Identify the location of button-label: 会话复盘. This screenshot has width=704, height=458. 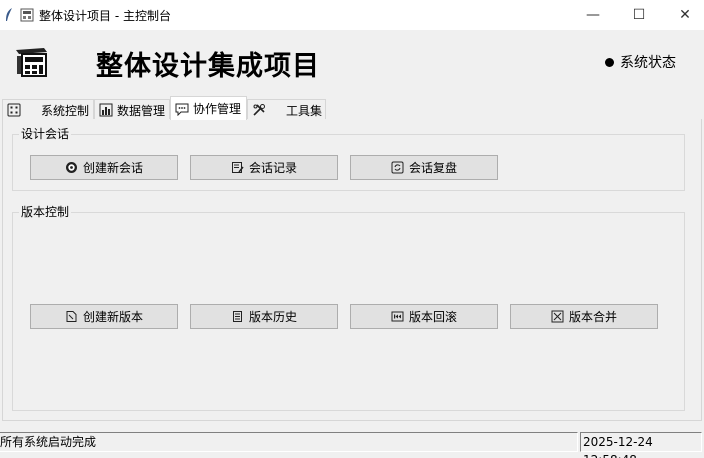
(432, 168).